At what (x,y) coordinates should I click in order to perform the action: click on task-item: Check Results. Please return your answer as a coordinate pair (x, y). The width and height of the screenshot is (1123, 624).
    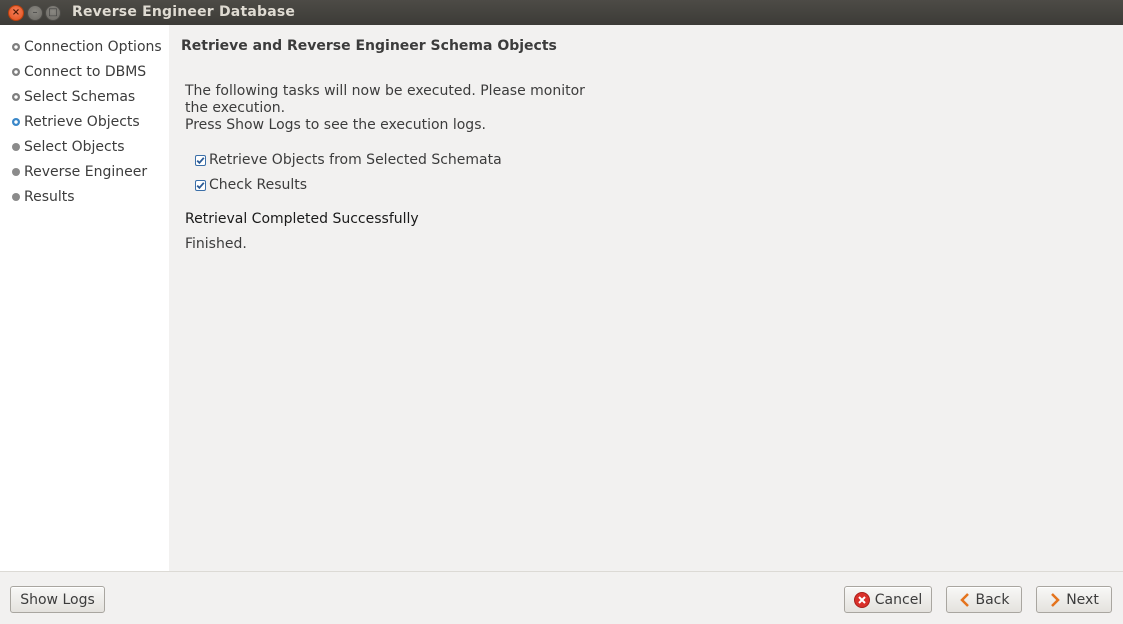
    Looking at the image, I should click on (251, 185).